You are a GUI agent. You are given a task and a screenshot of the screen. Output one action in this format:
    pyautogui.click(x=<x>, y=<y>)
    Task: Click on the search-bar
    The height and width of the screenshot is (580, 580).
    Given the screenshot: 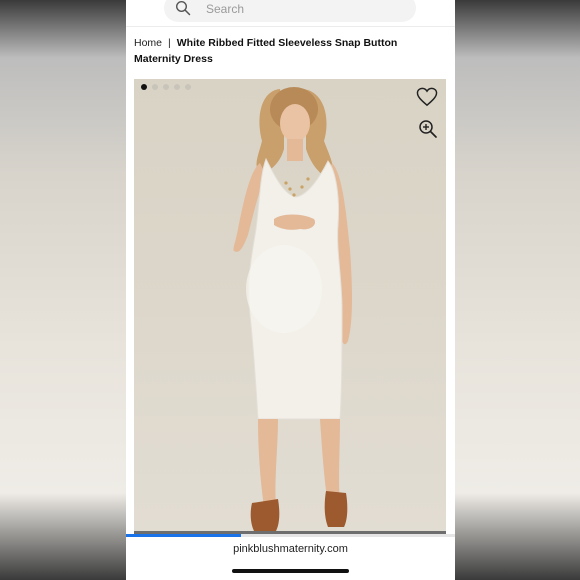 What is the action you would take?
    pyautogui.click(x=290, y=11)
    